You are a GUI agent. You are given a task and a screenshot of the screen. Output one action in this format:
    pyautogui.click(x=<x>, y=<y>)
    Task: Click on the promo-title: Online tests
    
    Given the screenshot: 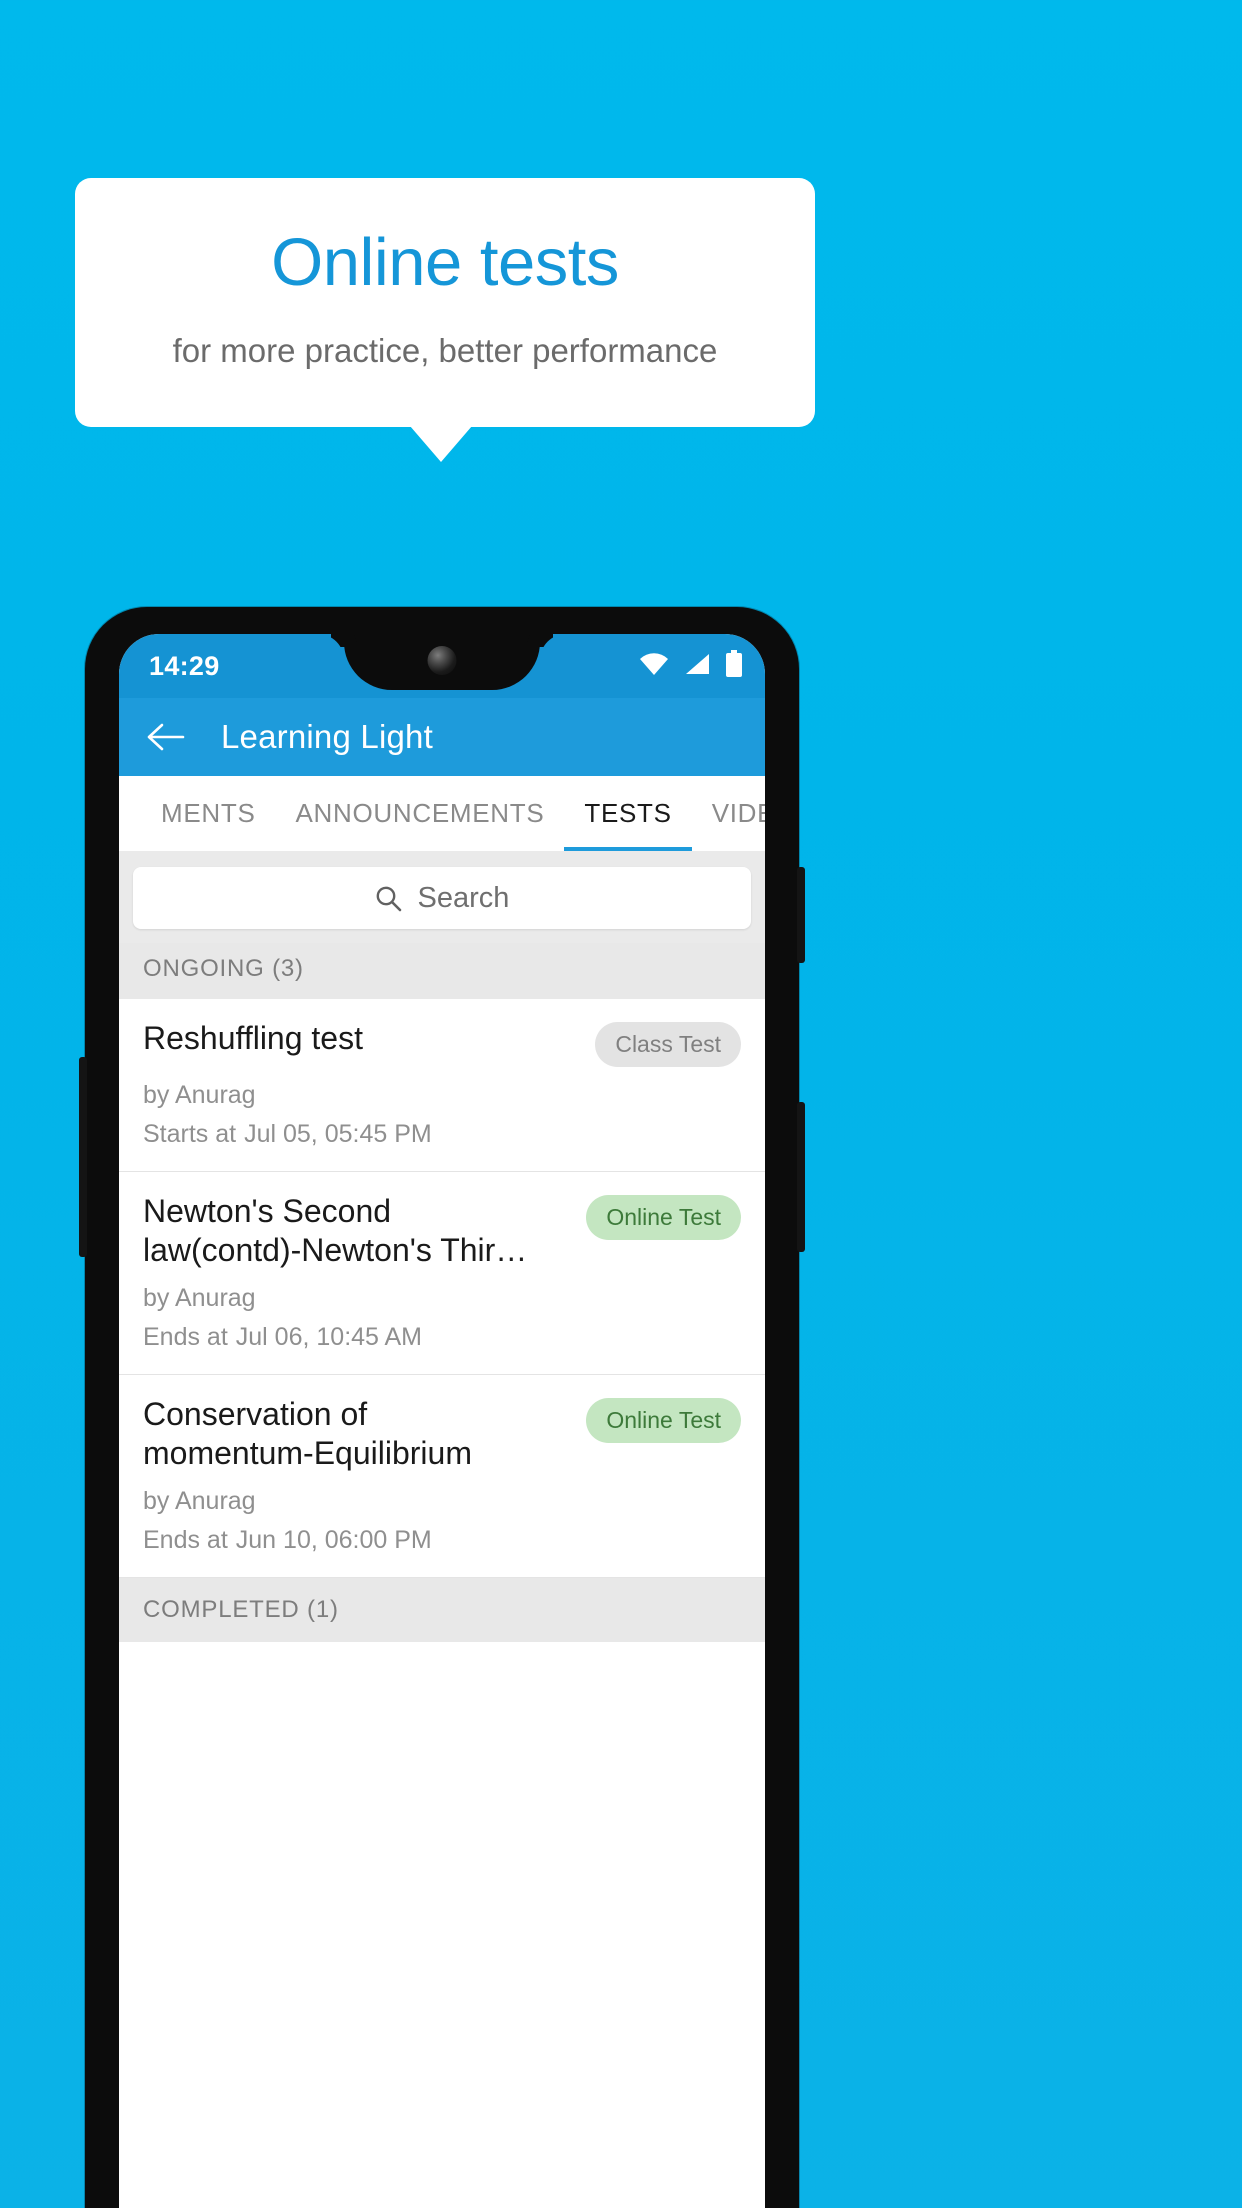 What is the action you would take?
    pyautogui.click(x=445, y=262)
    